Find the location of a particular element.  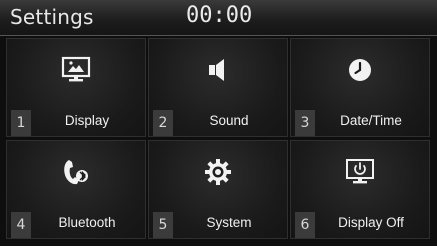

bluetooth-tile: 4 Bluetooth is located at coordinates (76, 189).